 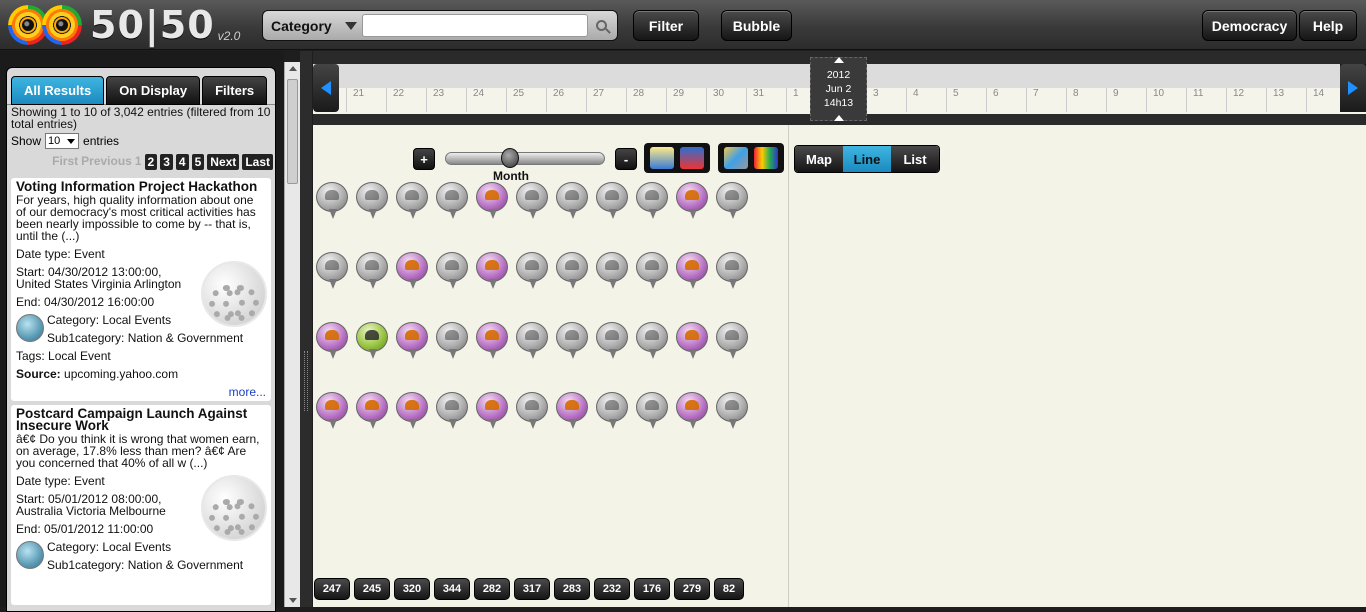 I want to click on page-link-2: 2, so click(x=151, y=162).